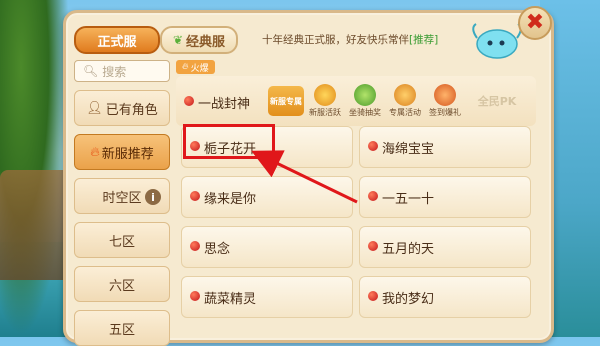 The image size is (600, 346). I want to click on sidebar-item-zone-6: 六区, so click(122, 284).